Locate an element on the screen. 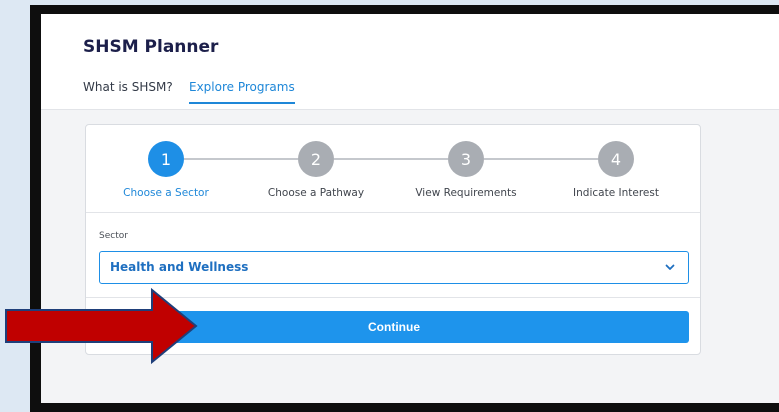 The height and width of the screenshot is (412, 779). step-4-label: Indicate Interest is located at coordinates (616, 193).